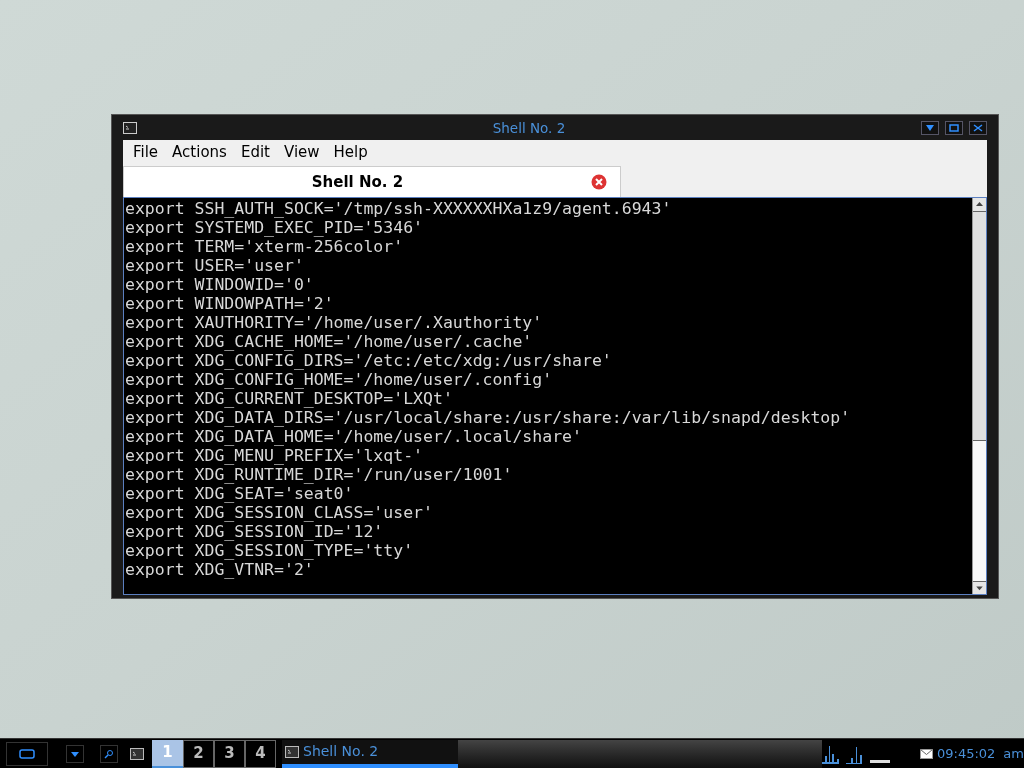  What do you see at coordinates (966, 753) in the screenshot?
I see `clock: 09:45:02` at bounding box center [966, 753].